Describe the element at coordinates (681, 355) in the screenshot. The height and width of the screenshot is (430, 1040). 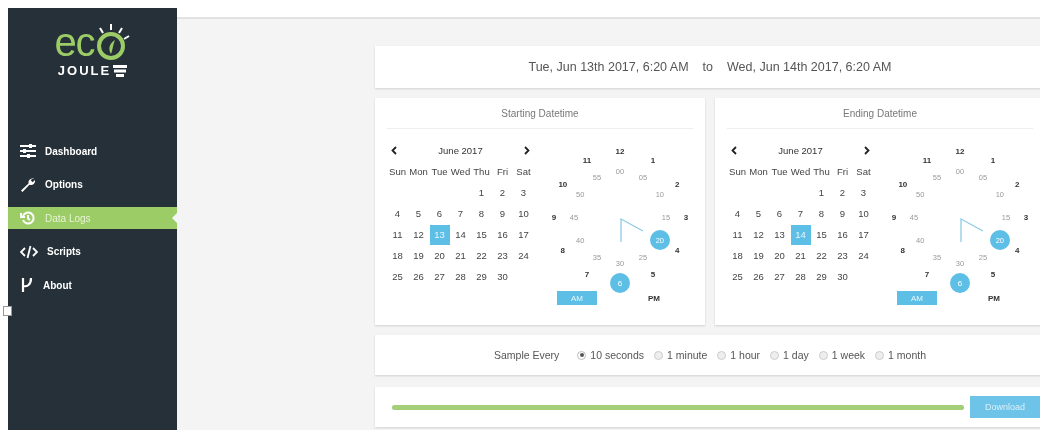
I see `radio-option: 1 minute` at that location.